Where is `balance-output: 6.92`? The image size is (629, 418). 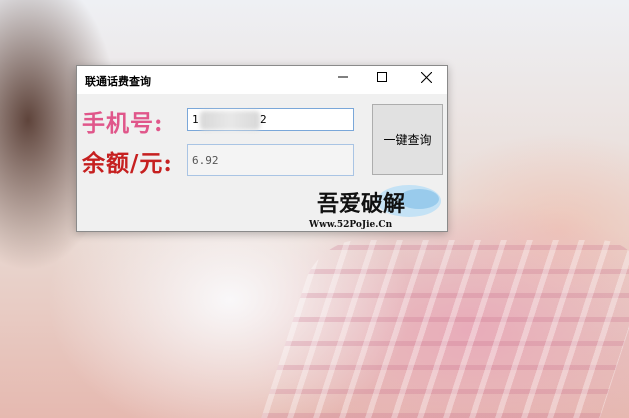 balance-output: 6.92 is located at coordinates (270, 160).